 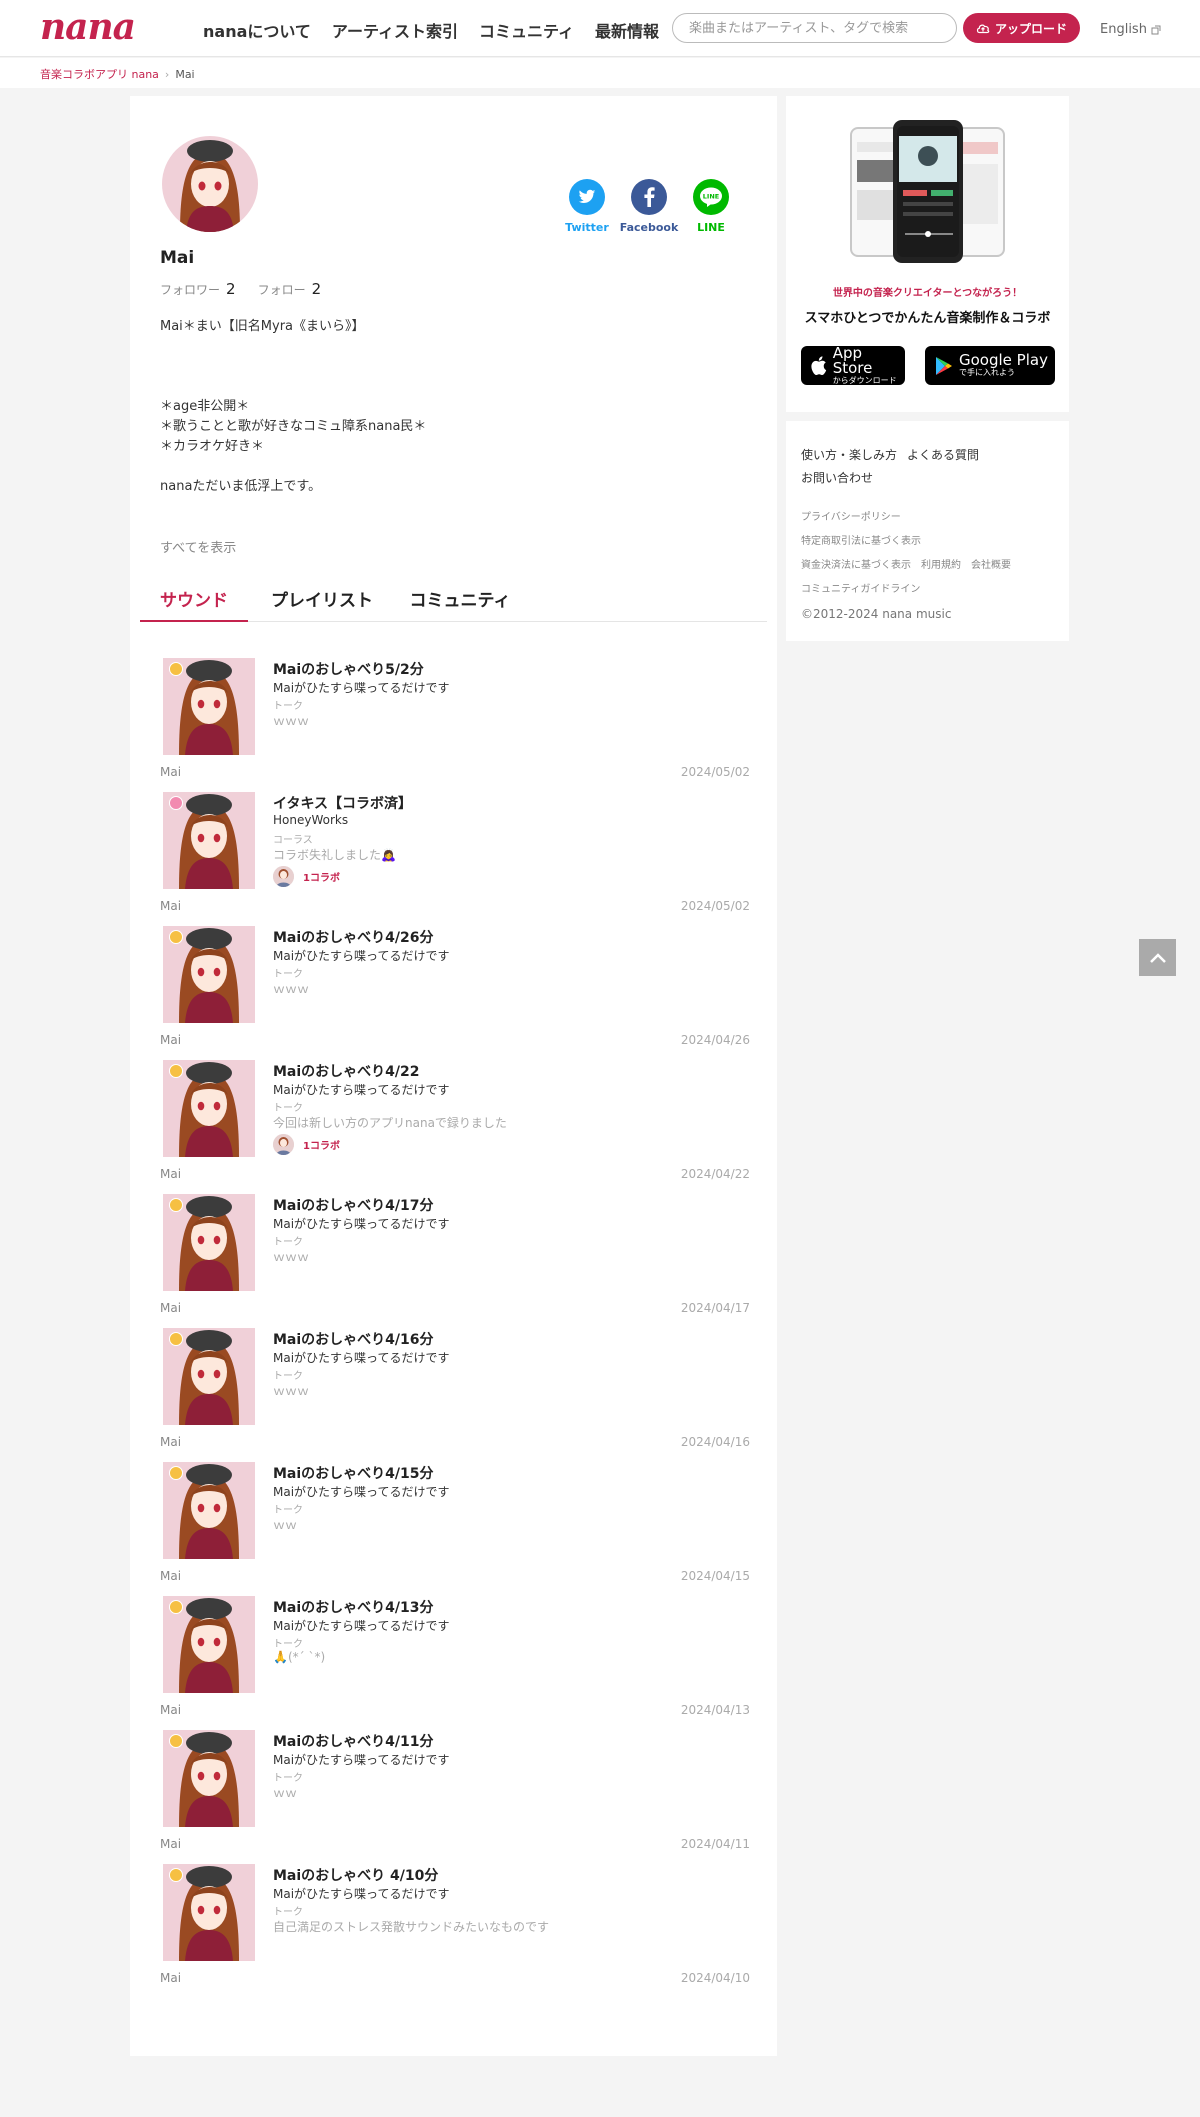 What do you see at coordinates (851, 515) in the screenshot?
I see `link-privacy: プライバシーポリシー` at bounding box center [851, 515].